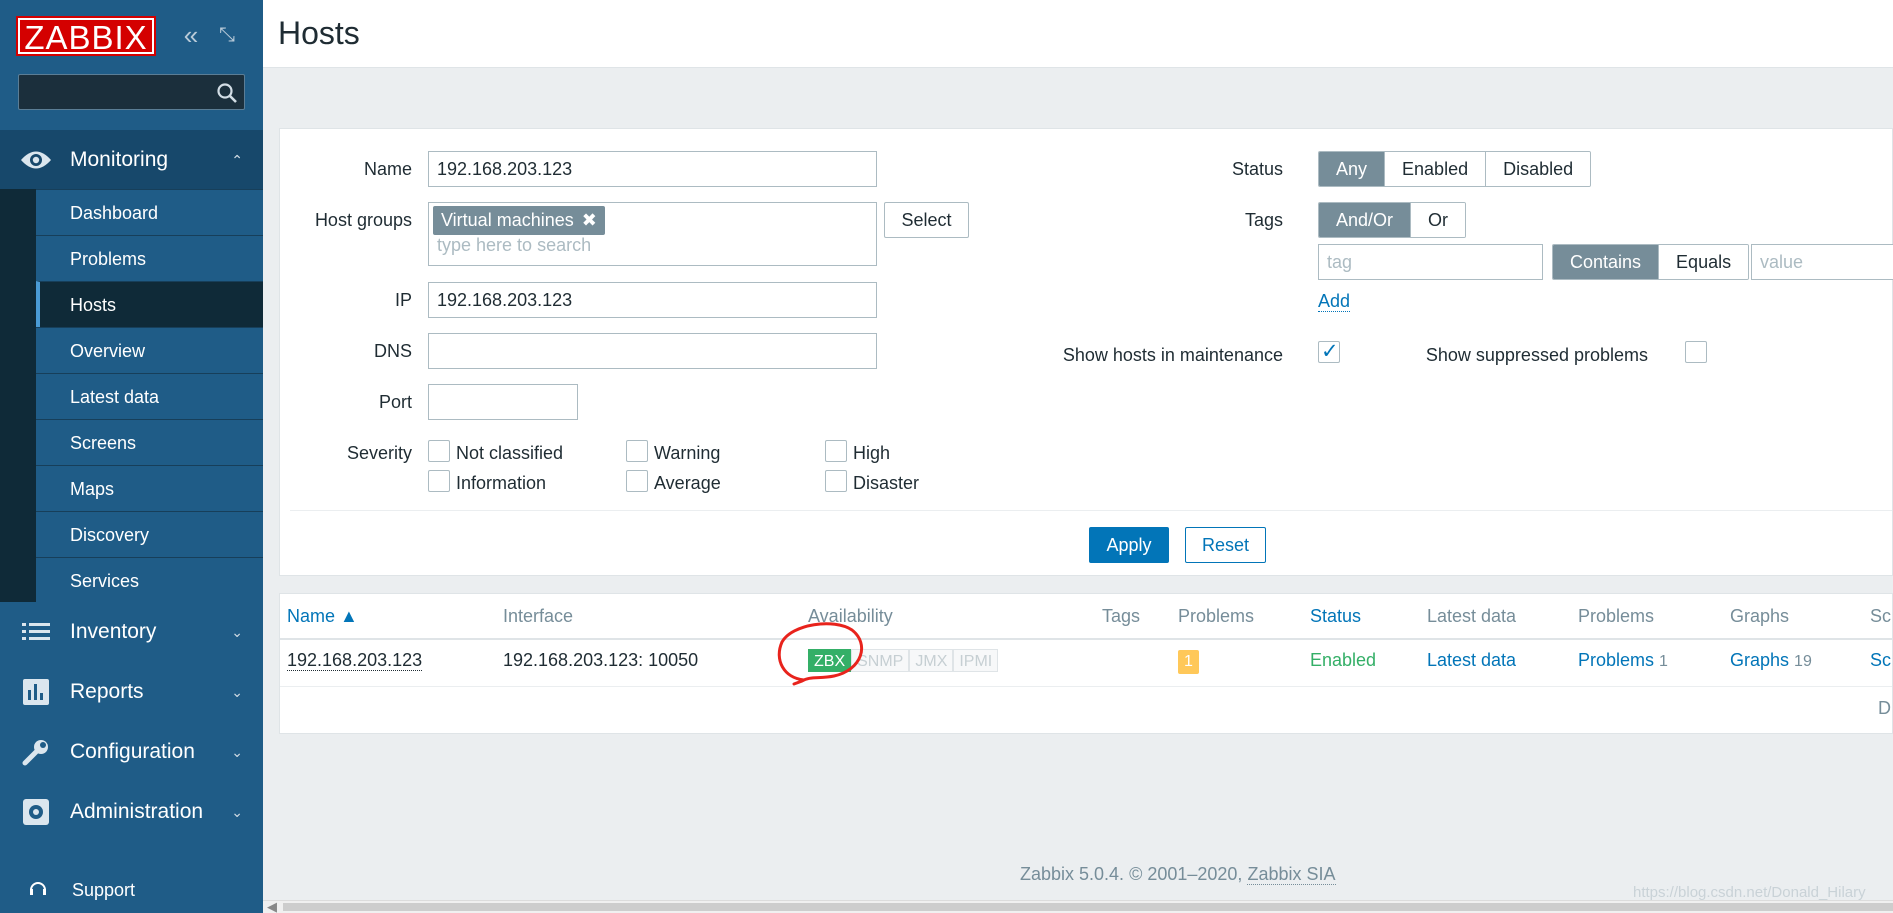 The width and height of the screenshot is (1893, 913). Describe the element at coordinates (687, 453) in the screenshot. I see `severity-warning-label: Warning` at that location.